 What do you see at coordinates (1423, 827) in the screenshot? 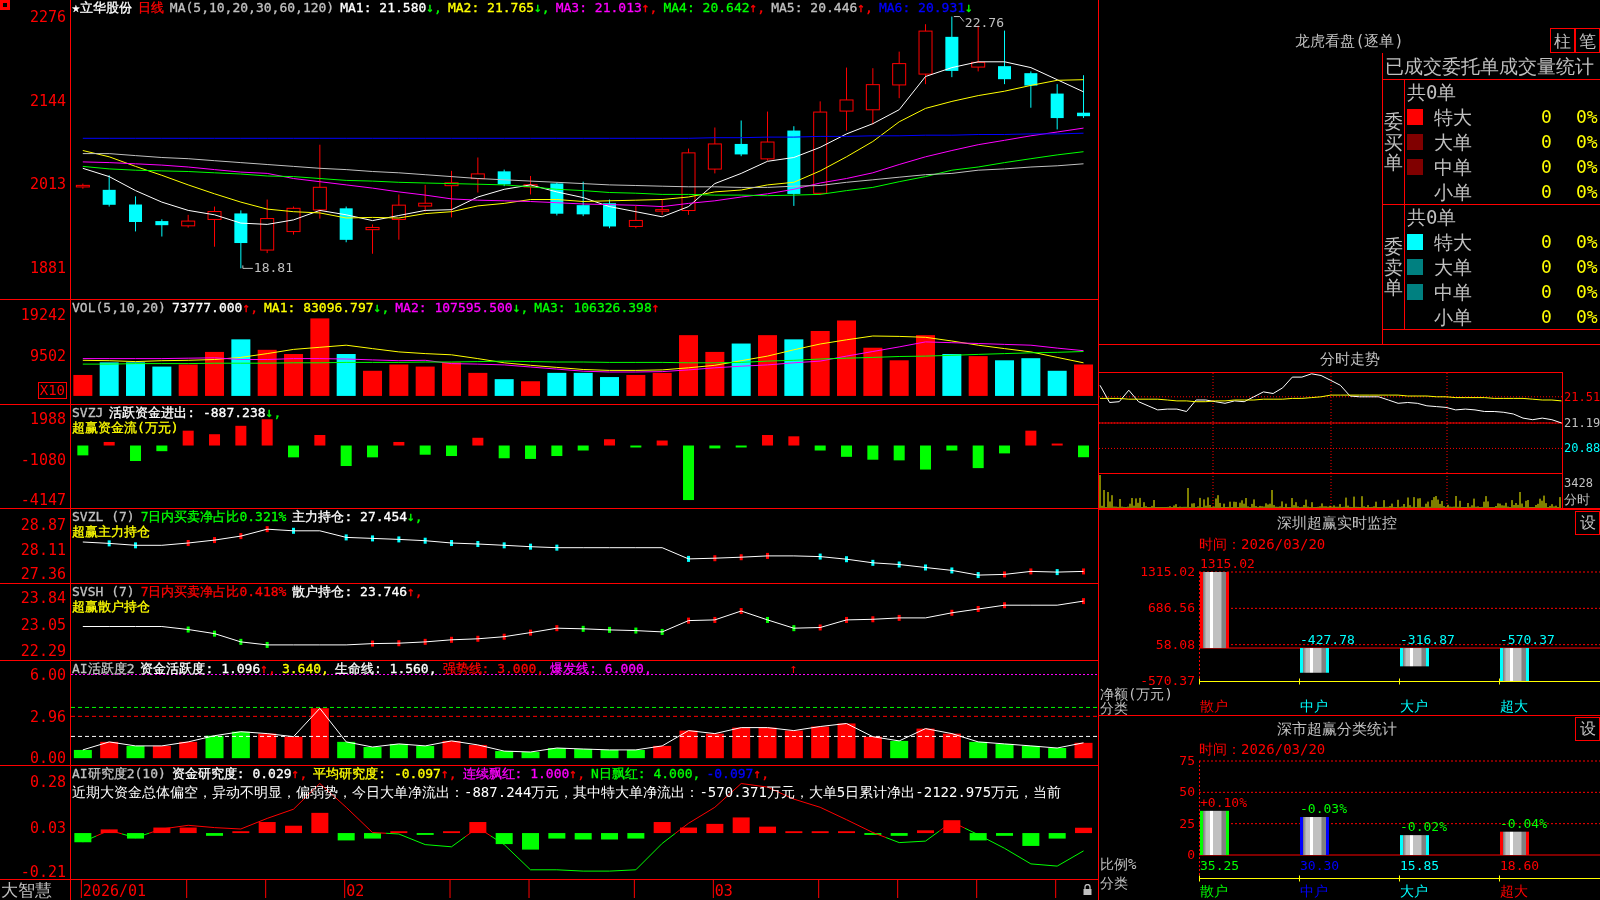
I see `change-label: -0.02%` at bounding box center [1423, 827].